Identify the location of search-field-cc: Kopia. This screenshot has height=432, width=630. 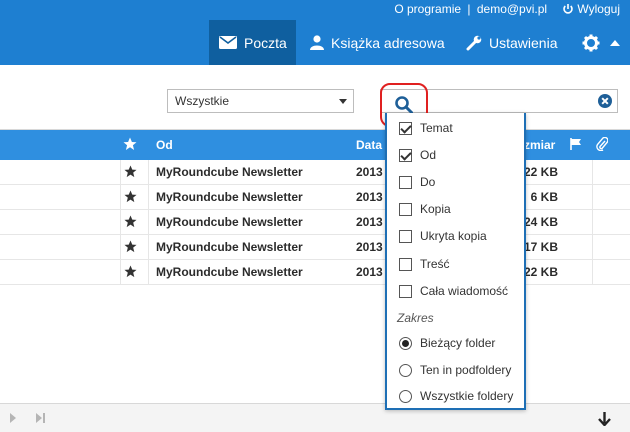
(425, 209).